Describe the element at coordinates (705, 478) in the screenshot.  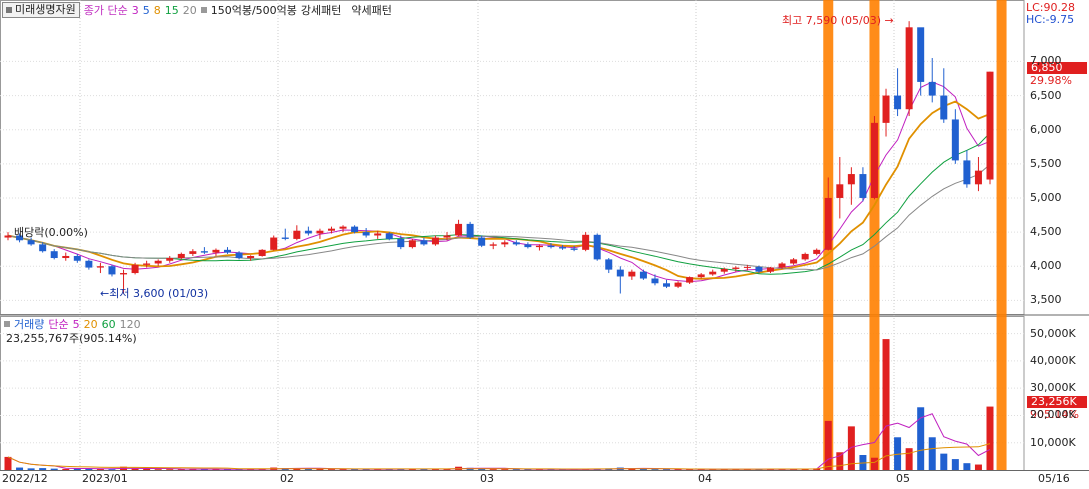
I see `date-tick-label: 04` at that location.